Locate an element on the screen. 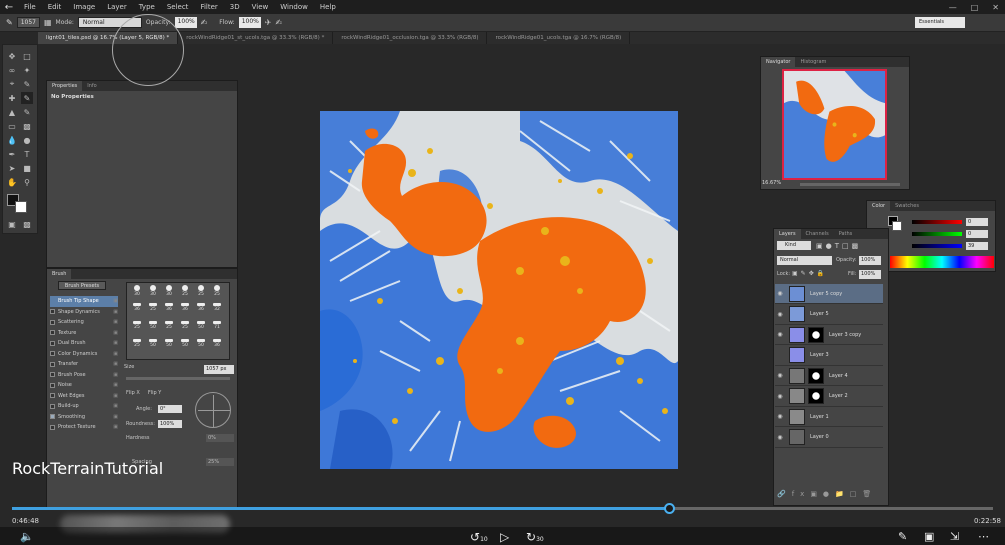 This screenshot has height=545, width=1005. flow-input: 100% is located at coordinates (249, 22).